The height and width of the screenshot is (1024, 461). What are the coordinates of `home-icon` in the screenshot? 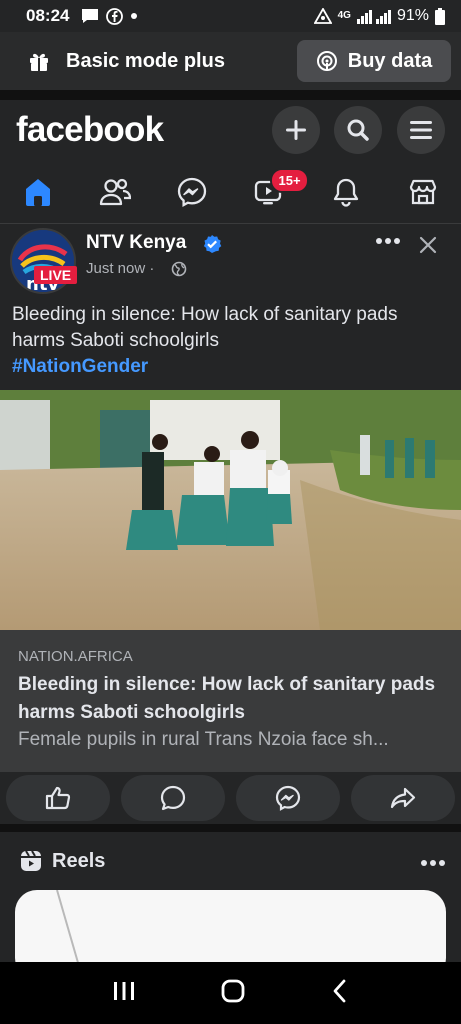 It's located at (38, 192).